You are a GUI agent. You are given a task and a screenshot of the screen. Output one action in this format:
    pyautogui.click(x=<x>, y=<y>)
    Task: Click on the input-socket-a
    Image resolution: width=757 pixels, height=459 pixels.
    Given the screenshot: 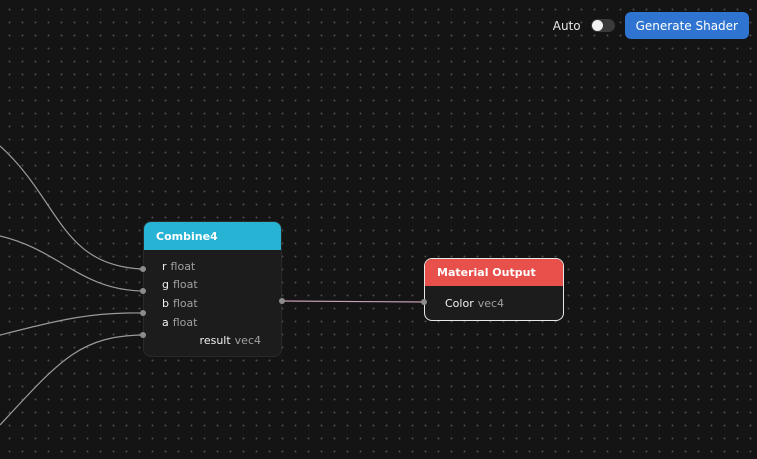 What is the action you would take?
    pyautogui.click(x=143, y=335)
    